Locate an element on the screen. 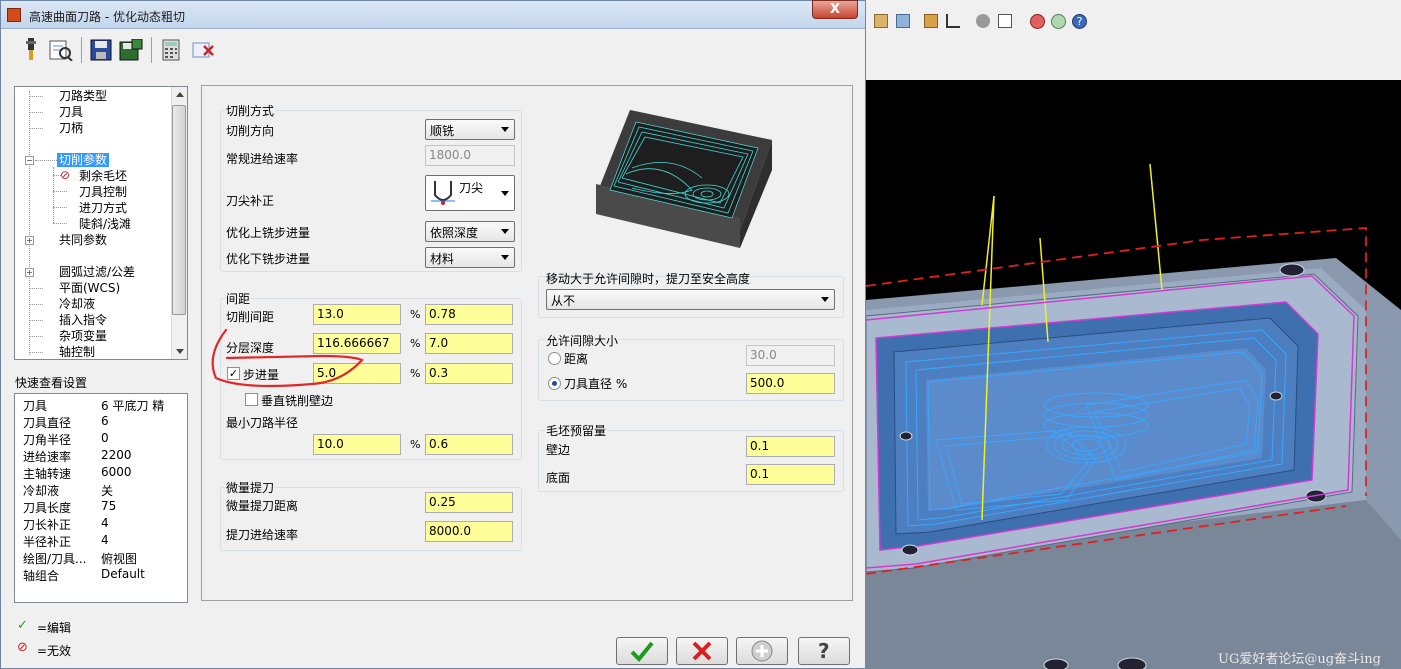 The image size is (1401, 669). cut-direction-select: 顺铣 is located at coordinates (470, 129).